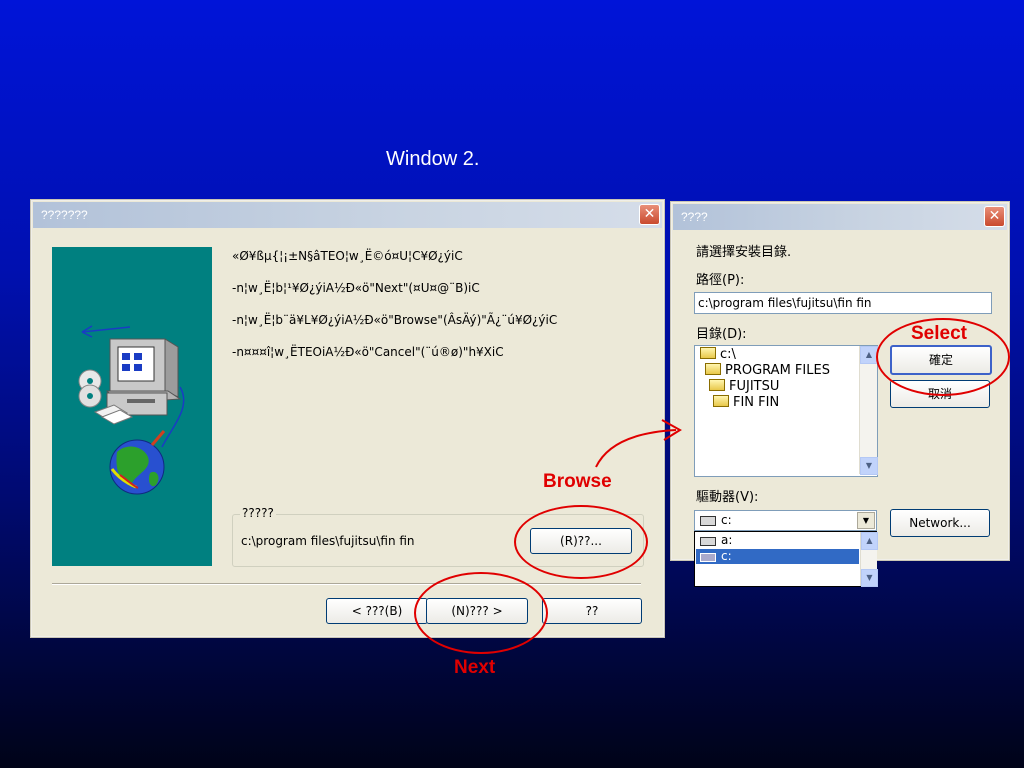 This screenshot has height=768, width=1024. What do you see at coordinates (638, 443) in the screenshot?
I see `arrow-right-icon` at bounding box center [638, 443].